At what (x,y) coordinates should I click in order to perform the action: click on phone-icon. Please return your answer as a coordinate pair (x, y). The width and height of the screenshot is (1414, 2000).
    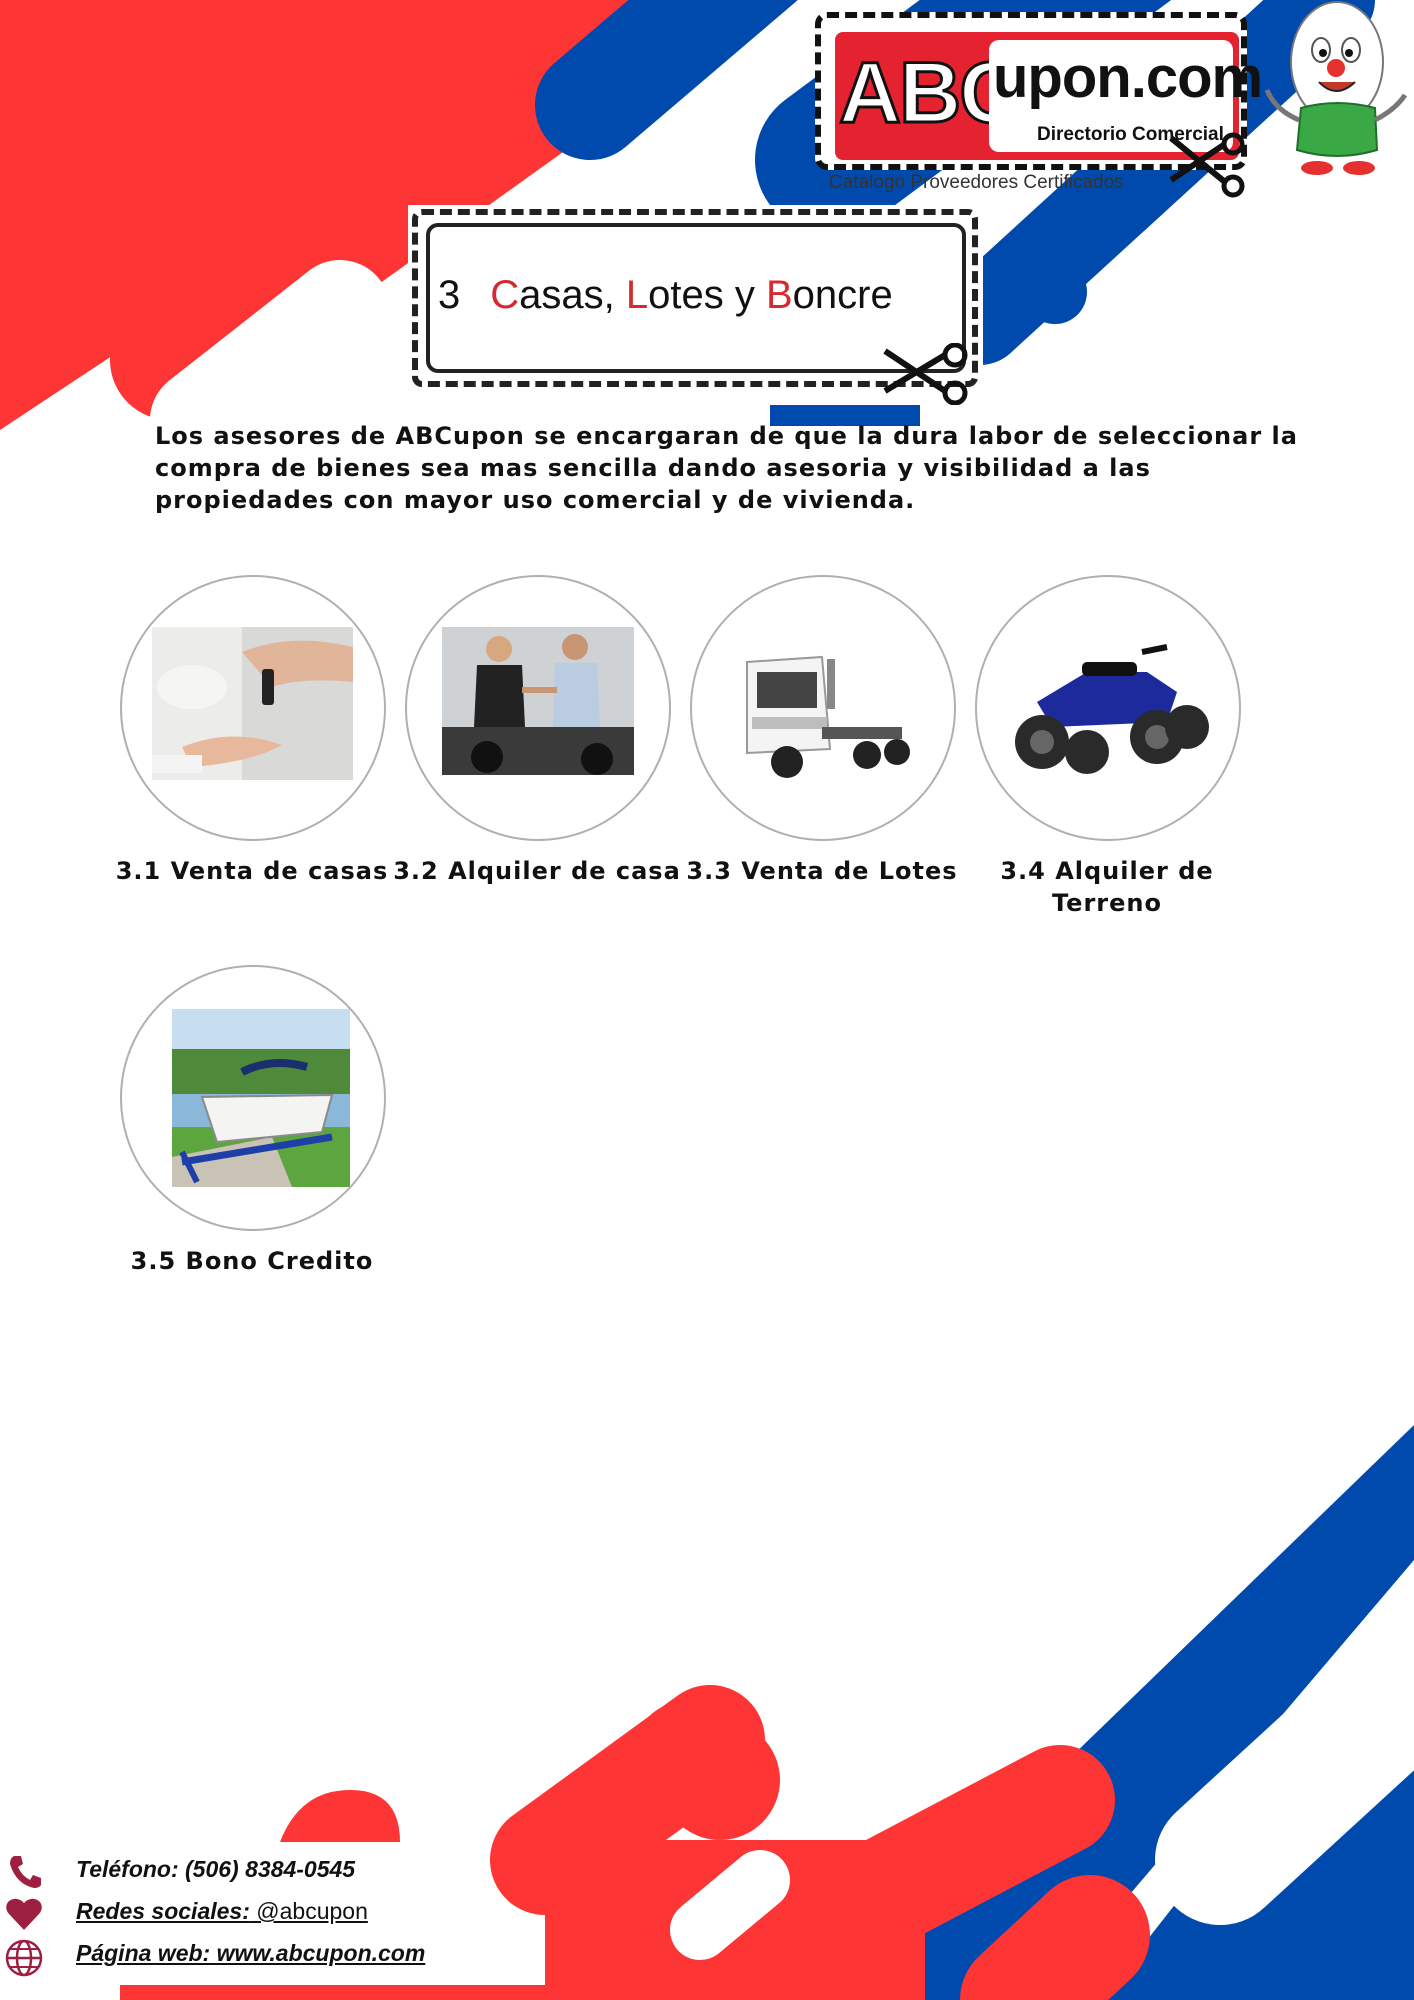
    Looking at the image, I should click on (25, 1872).